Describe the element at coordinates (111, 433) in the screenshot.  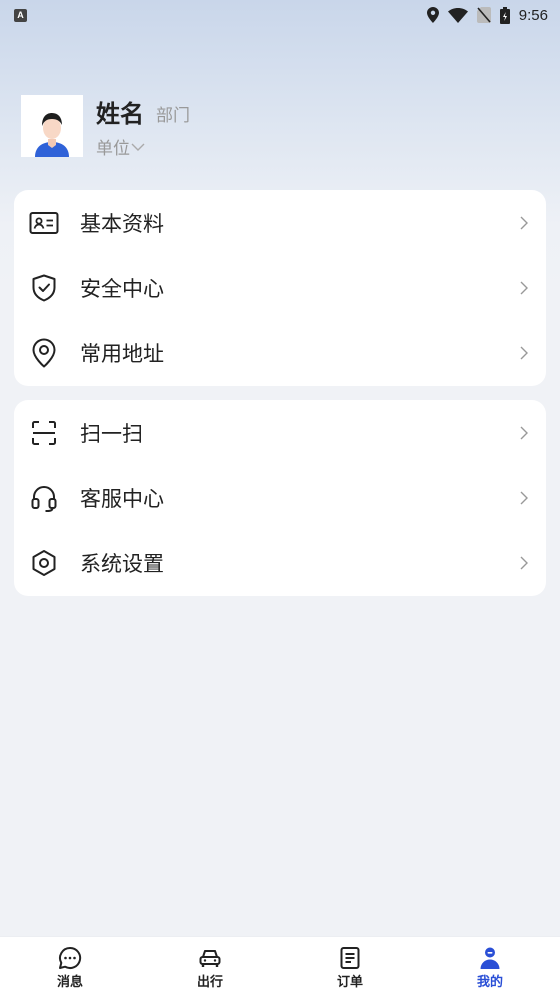
I see `menu-item-label: 扫一扫` at that location.